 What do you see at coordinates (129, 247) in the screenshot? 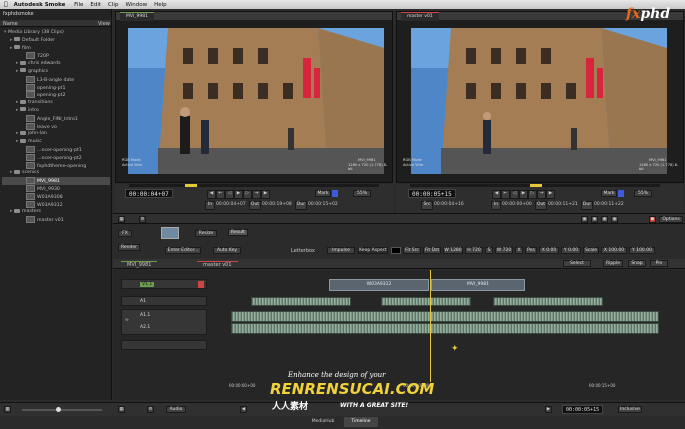
I see `render-button: Render` at bounding box center [129, 247].